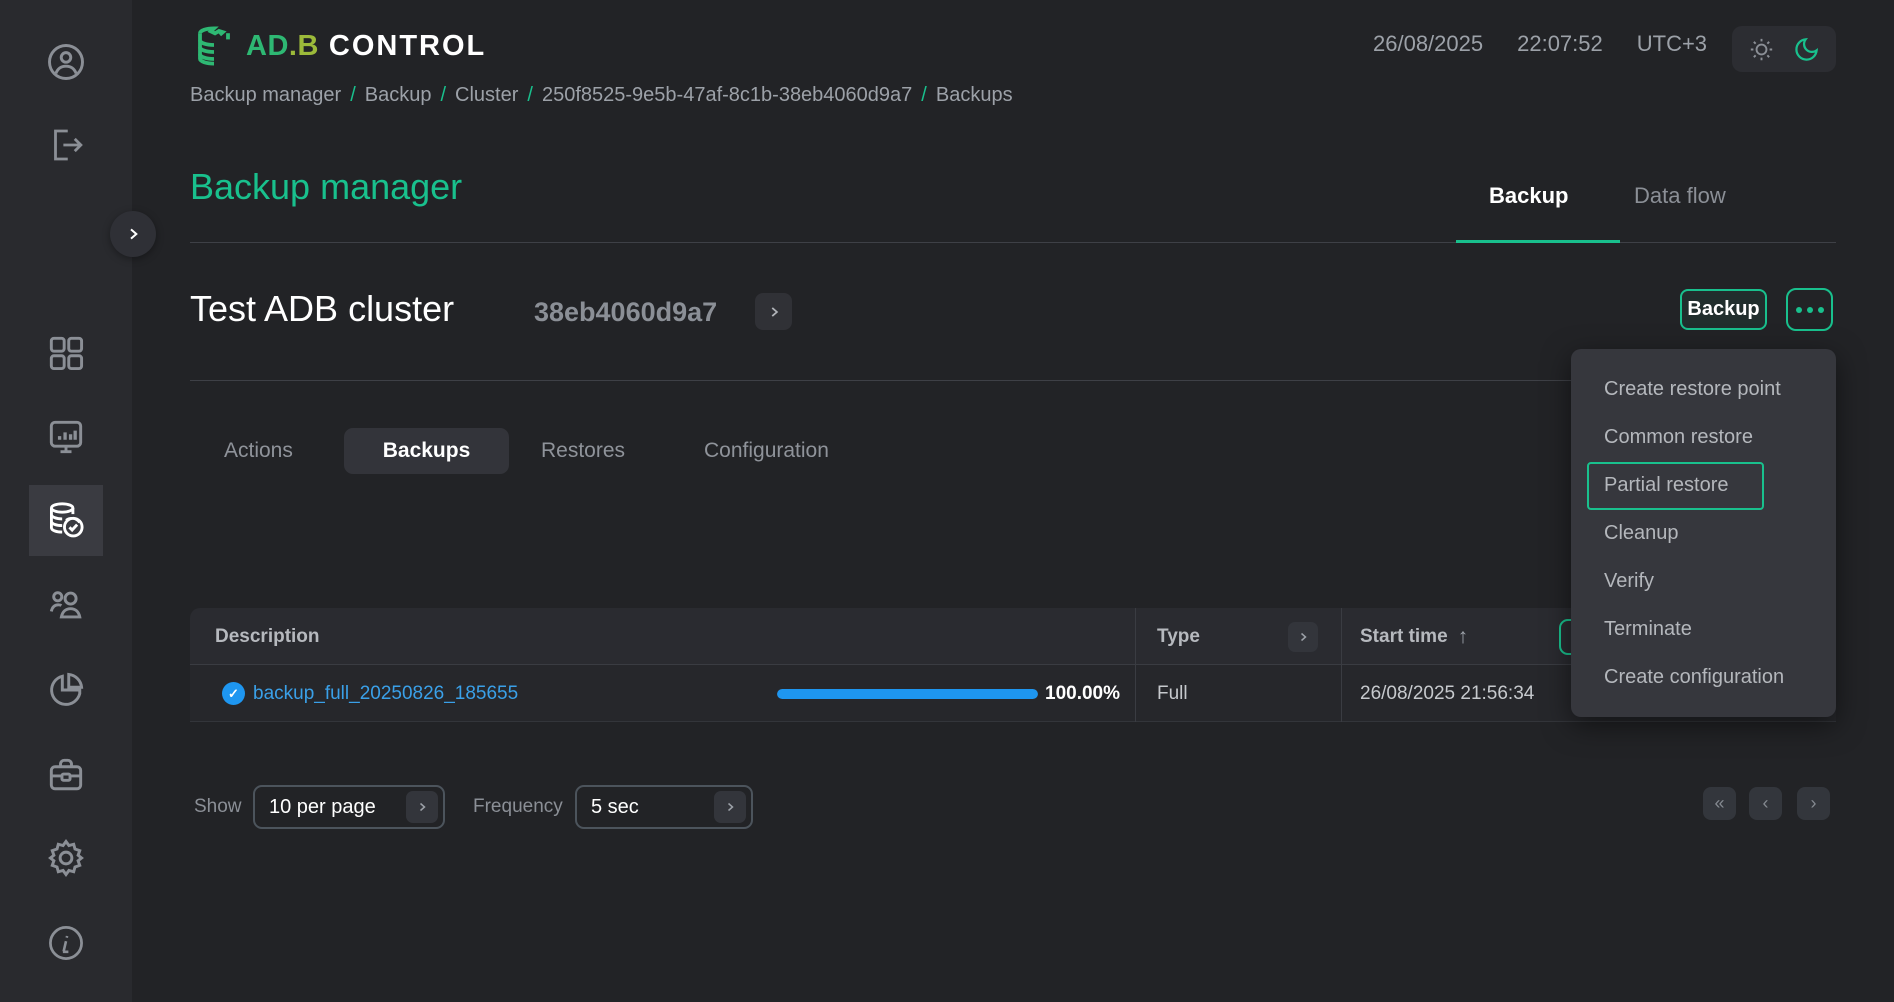 Image resolution: width=1894 pixels, height=1002 pixels. What do you see at coordinates (66, 858) in the screenshot?
I see `settings-gear-icon` at bounding box center [66, 858].